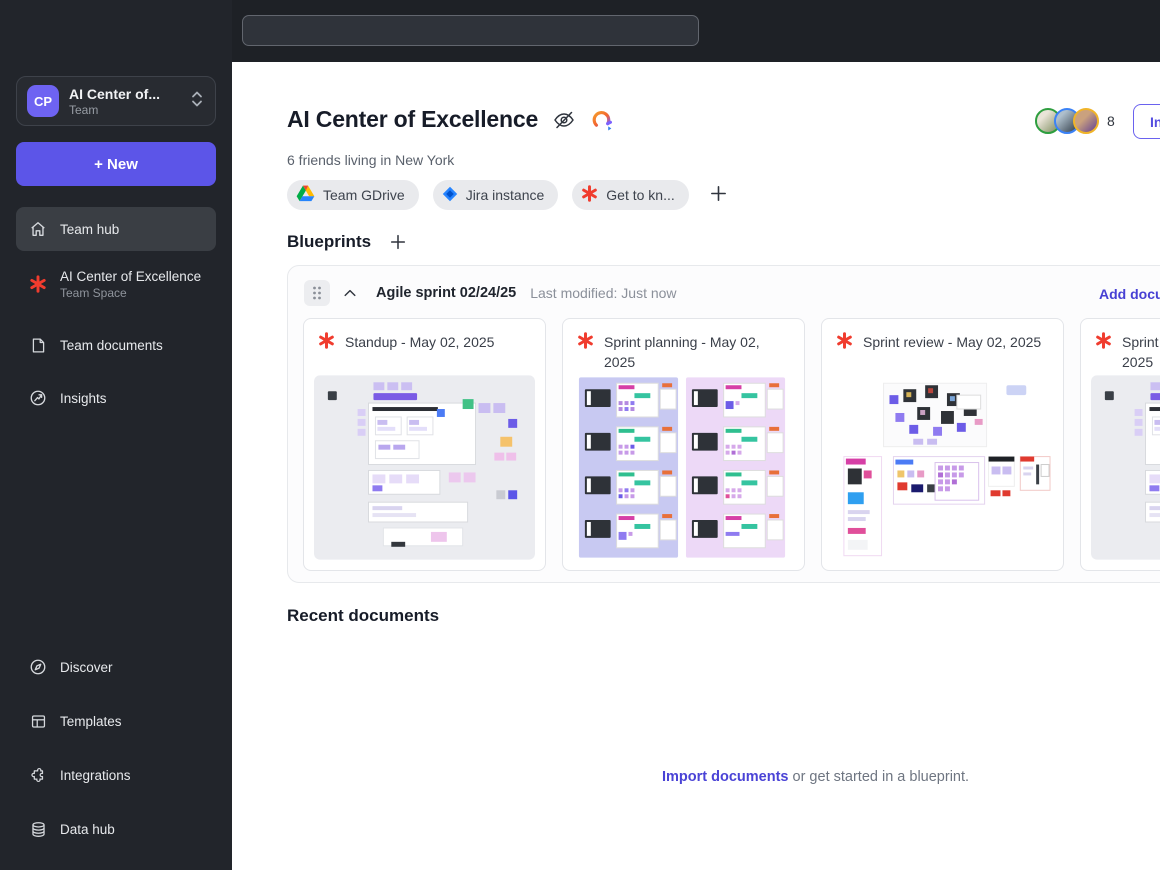  Describe the element at coordinates (43, 101) in the screenshot. I see `team-avatar: CP` at that location.